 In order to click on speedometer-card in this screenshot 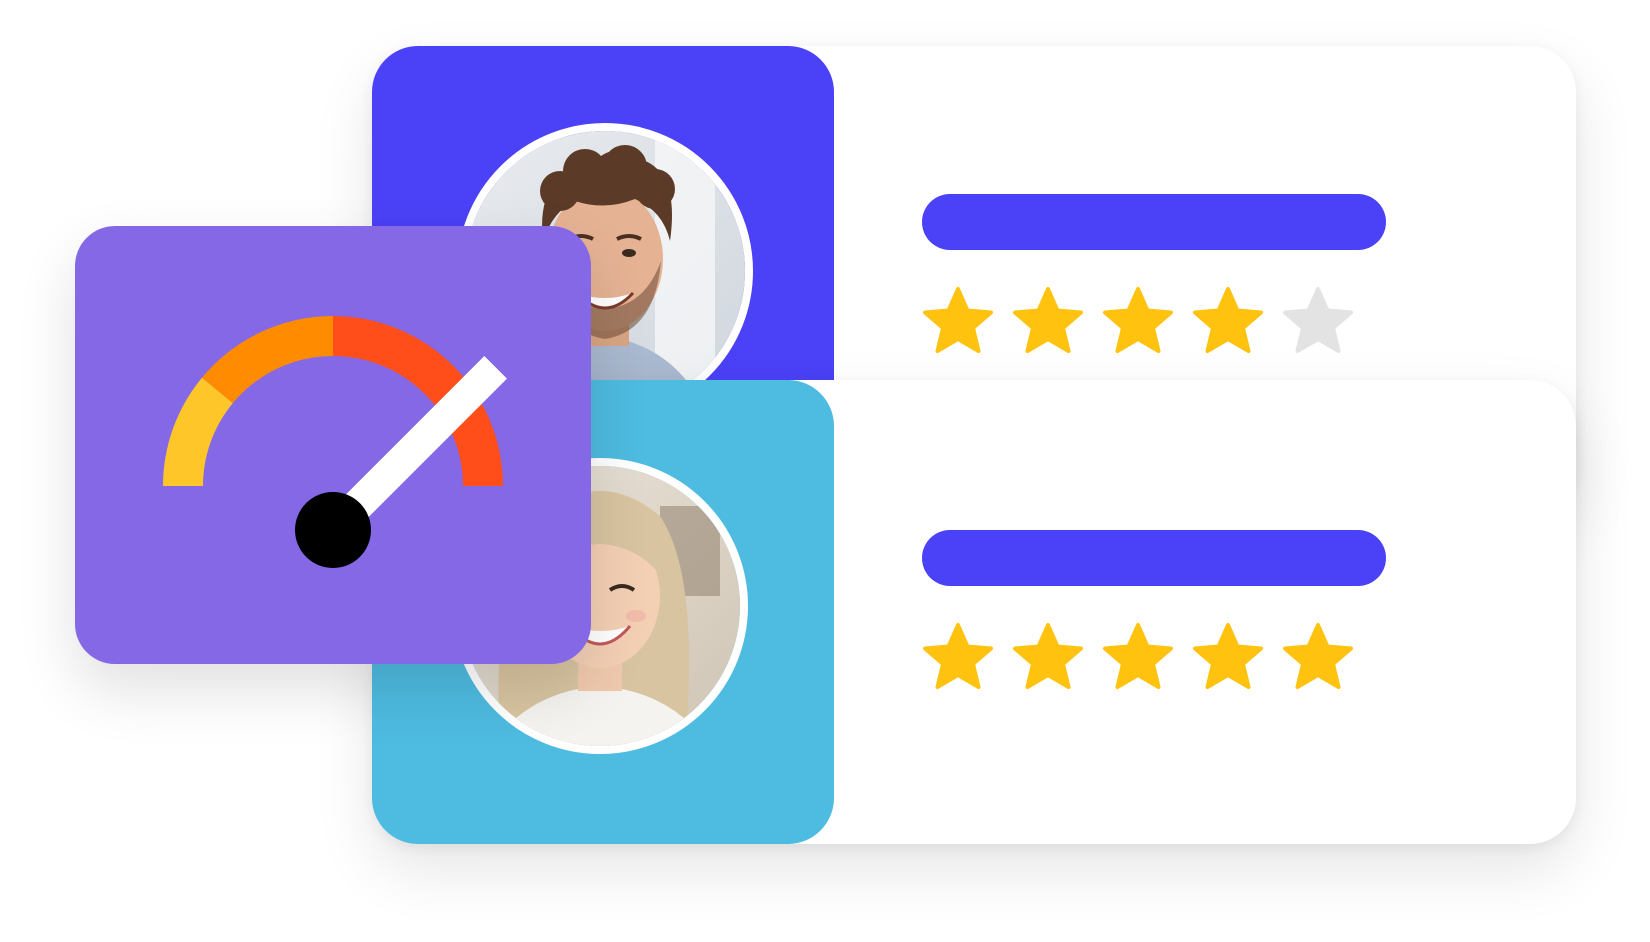, I will do `click(333, 445)`.